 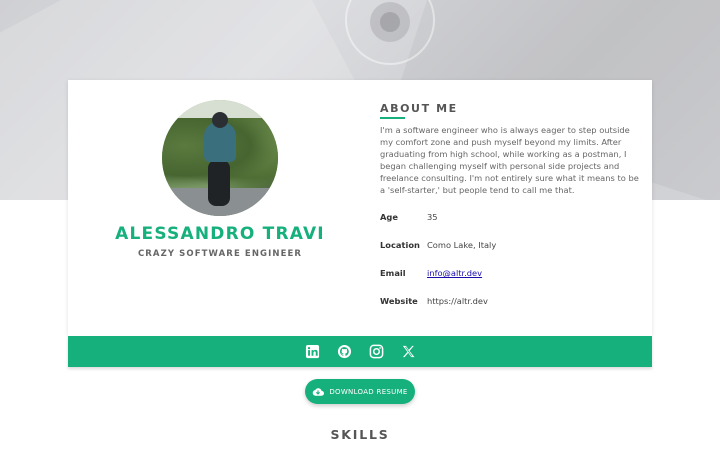 I want to click on profile-name: ALESSANDRO TRAVI, so click(x=220, y=234).